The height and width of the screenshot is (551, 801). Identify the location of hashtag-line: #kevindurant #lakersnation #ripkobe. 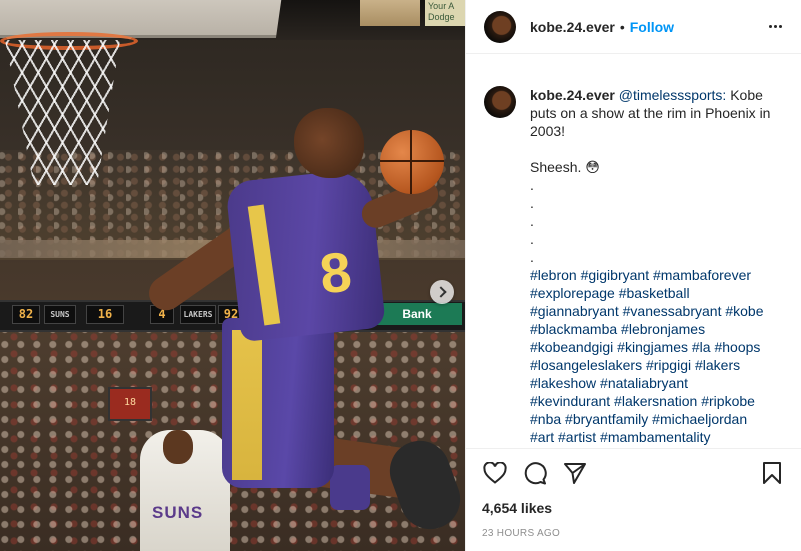
(657, 401).